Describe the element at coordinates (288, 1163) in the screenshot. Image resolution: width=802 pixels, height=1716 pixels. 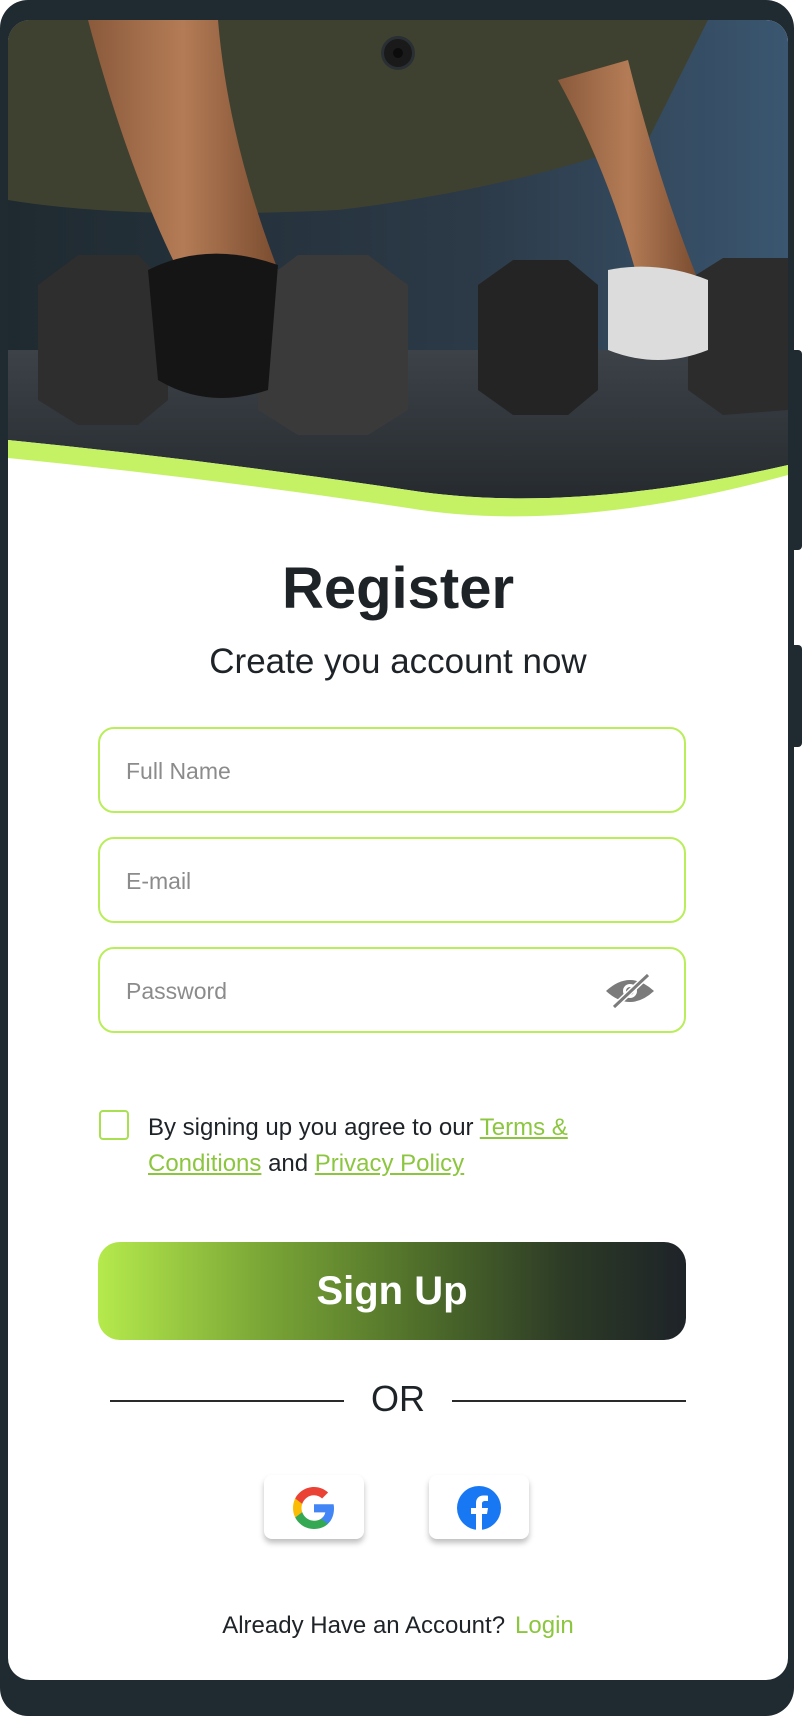
I see `and-text: and` at that location.